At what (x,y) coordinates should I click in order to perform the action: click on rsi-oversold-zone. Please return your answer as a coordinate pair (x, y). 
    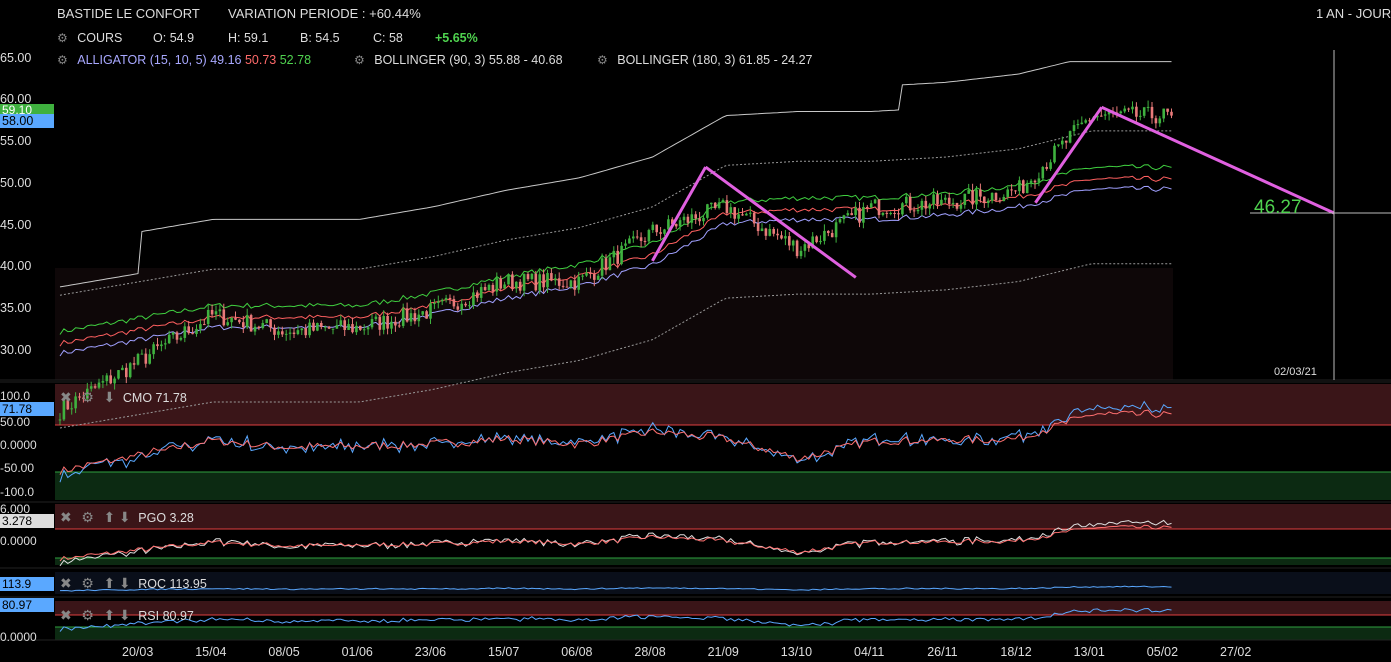
    Looking at the image, I should click on (723, 633).